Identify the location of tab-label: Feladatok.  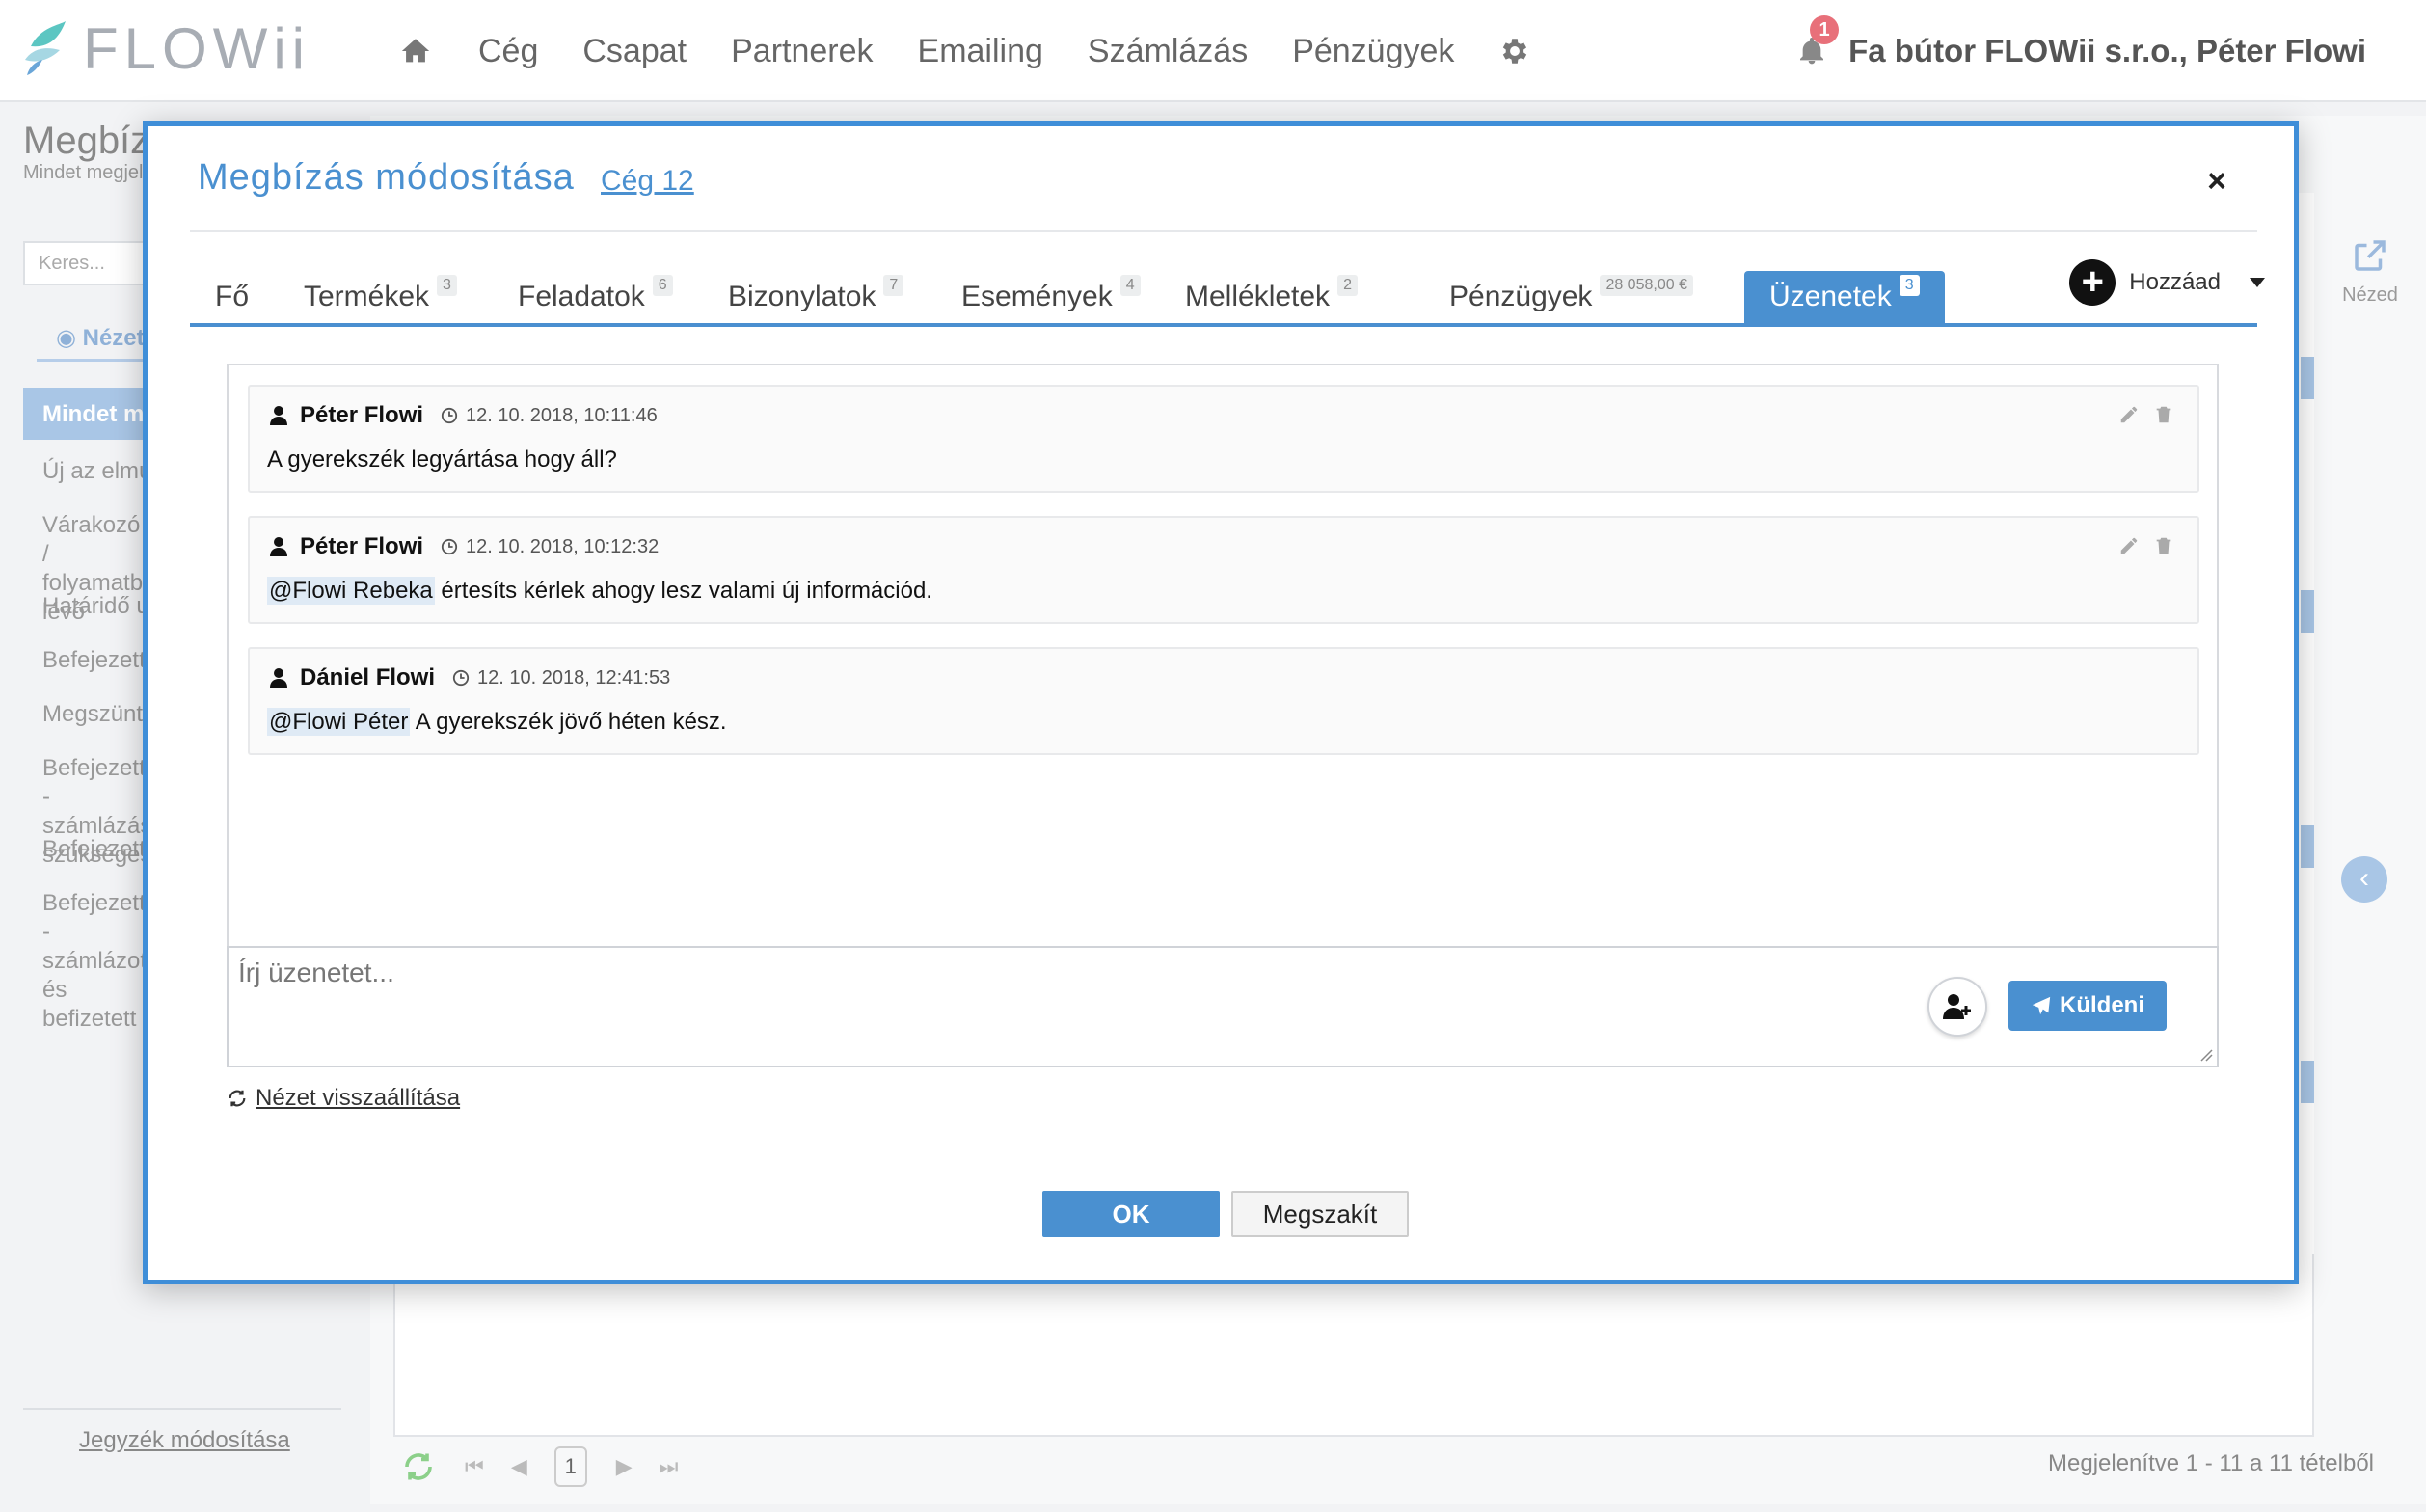
(581, 296).